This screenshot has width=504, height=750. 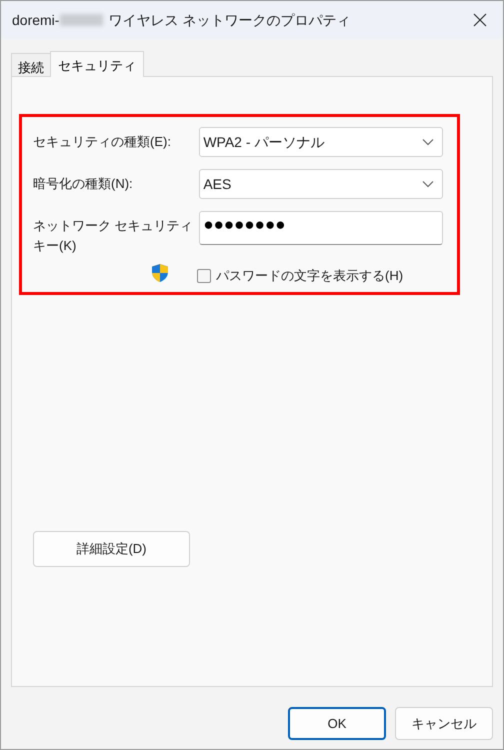 What do you see at coordinates (310, 276) in the screenshot?
I see `checkbox-label: パスワードの文字を表示する(H)` at bounding box center [310, 276].